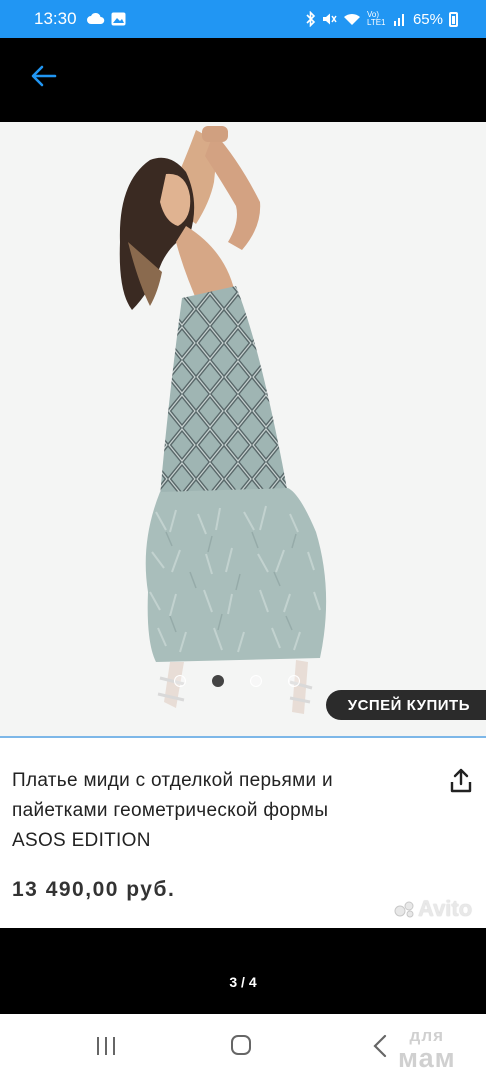 Image resolution: width=486 pixels, height=1080 pixels. Describe the element at coordinates (118, 19) in the screenshot. I see `gallery-icon` at that location.